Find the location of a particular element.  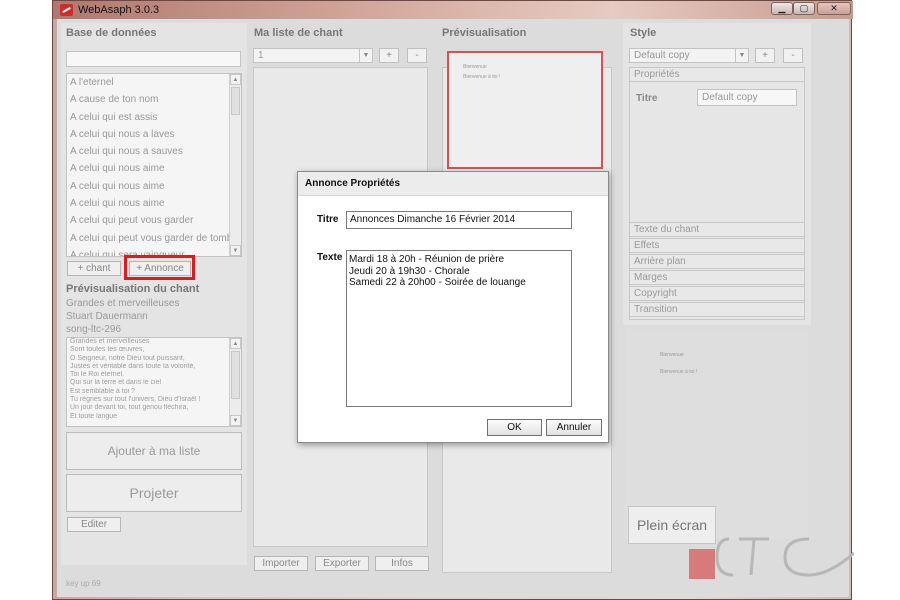

my-list-add-button: + is located at coordinates (389, 55).